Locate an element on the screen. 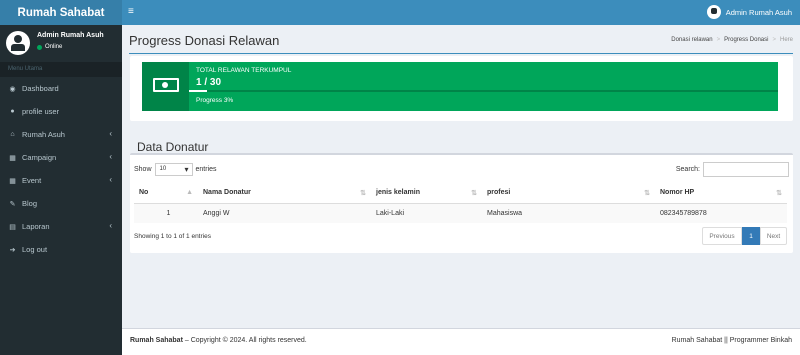  column-header-profesi: profesi ⇅ is located at coordinates (568, 193).